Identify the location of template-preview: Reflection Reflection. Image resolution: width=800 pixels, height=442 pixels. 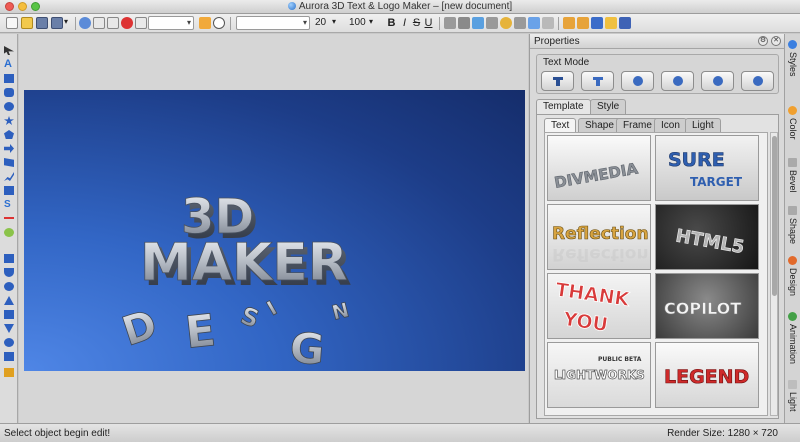
(600, 244).